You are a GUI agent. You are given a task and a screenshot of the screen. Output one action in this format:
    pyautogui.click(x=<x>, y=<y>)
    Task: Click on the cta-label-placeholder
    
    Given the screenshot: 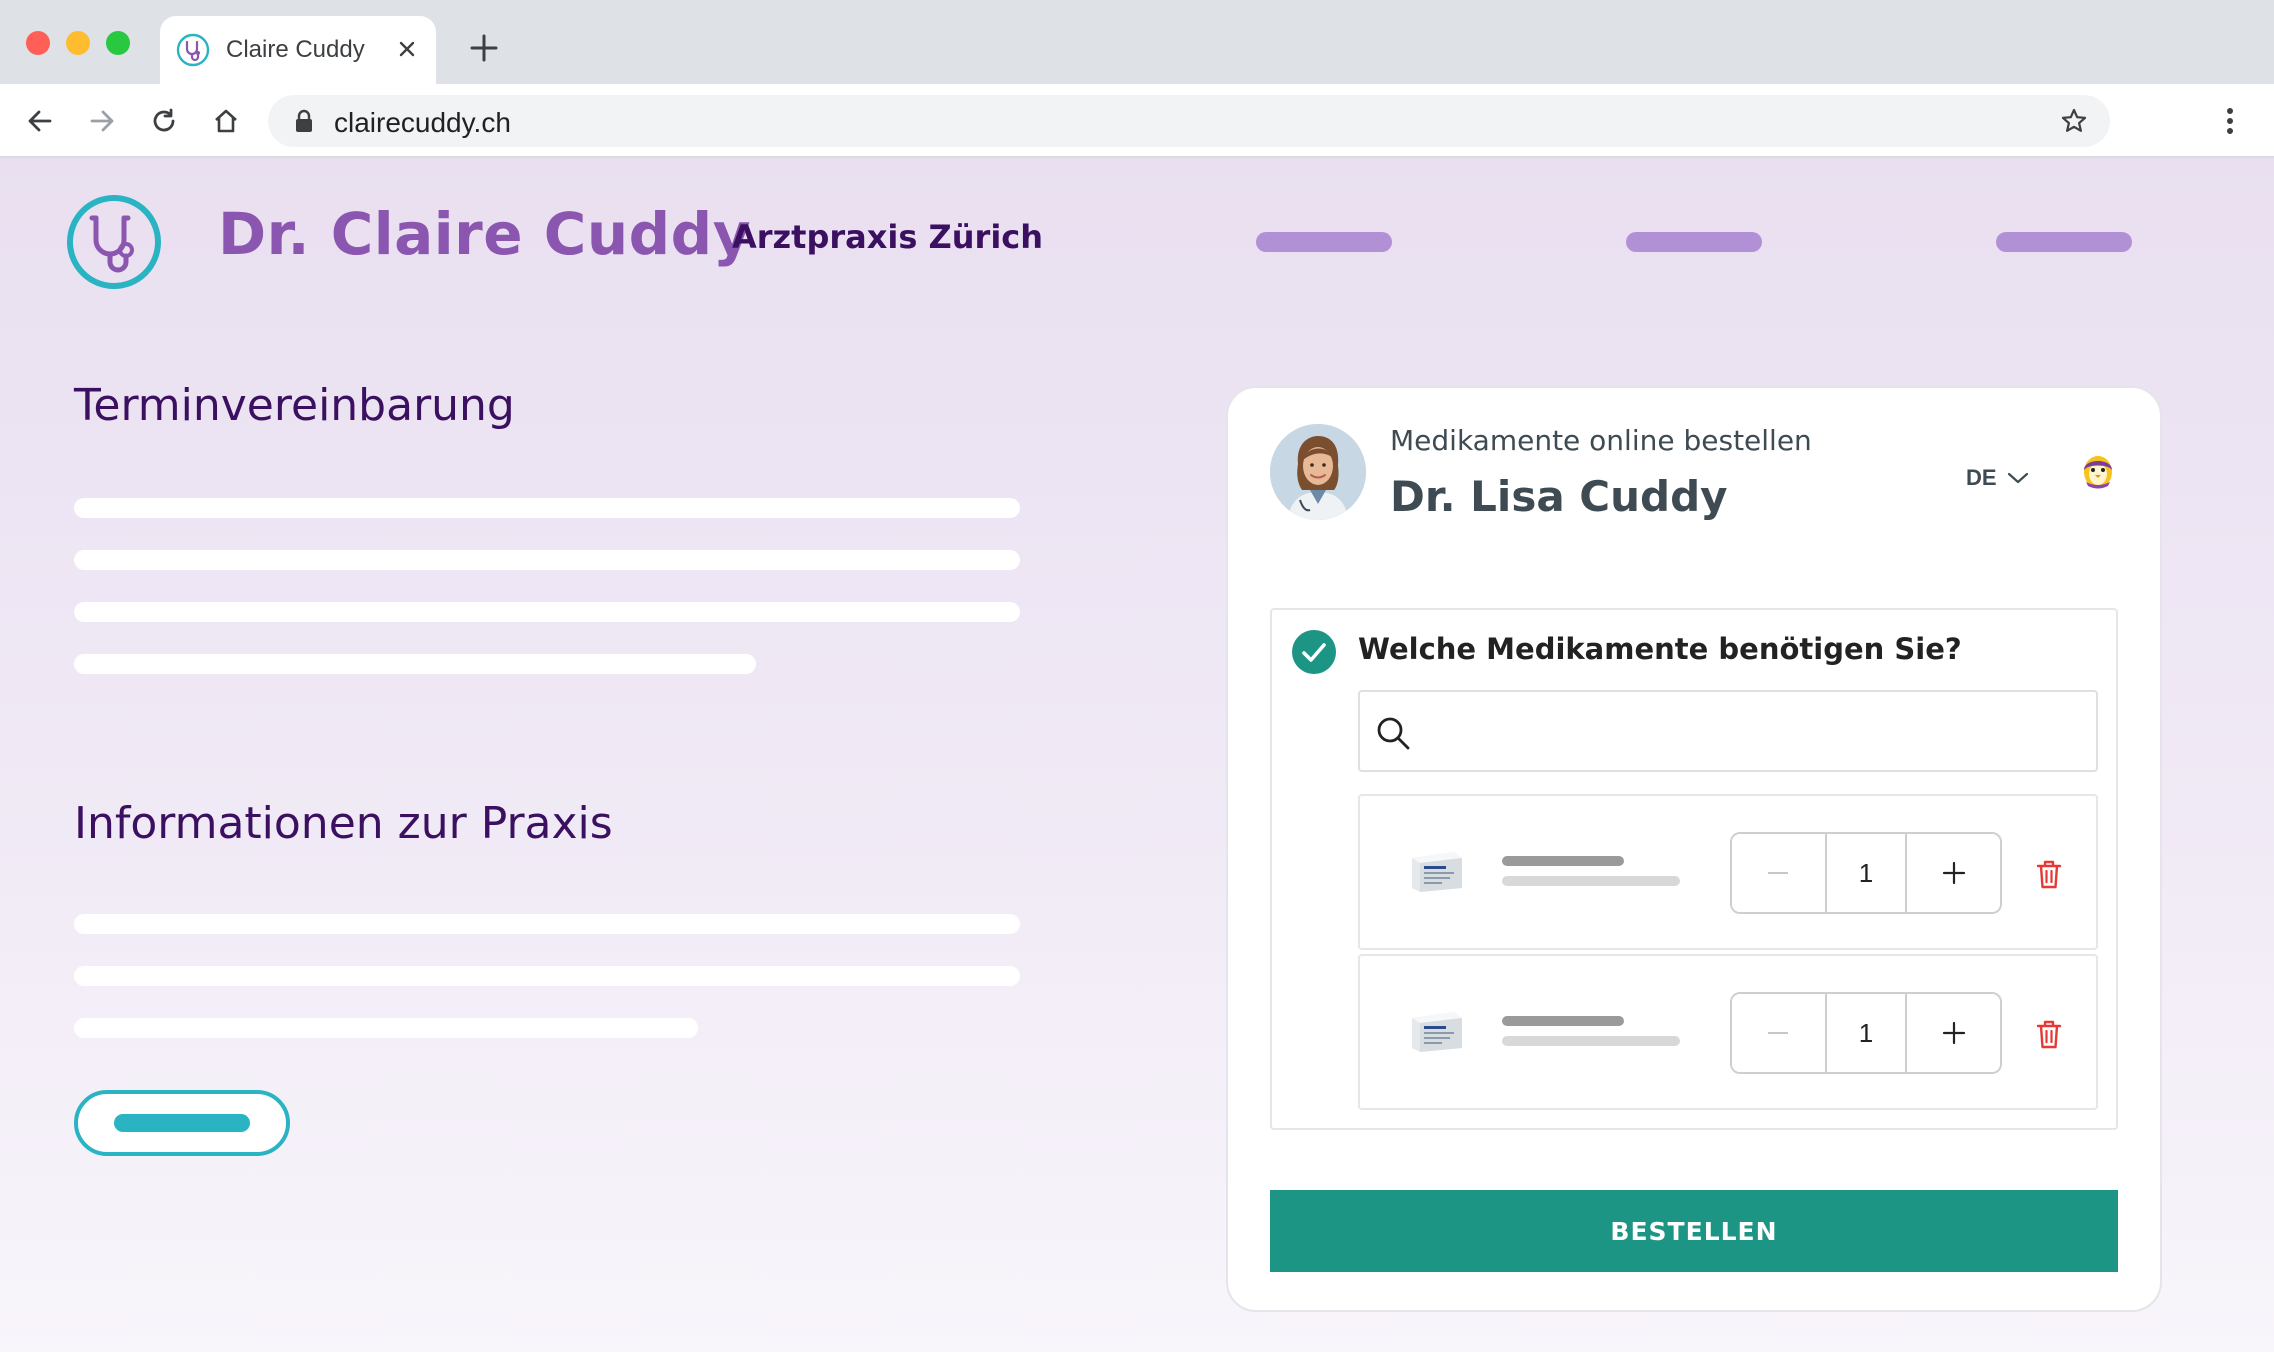 What is the action you would take?
    pyautogui.click(x=182, y=1123)
    